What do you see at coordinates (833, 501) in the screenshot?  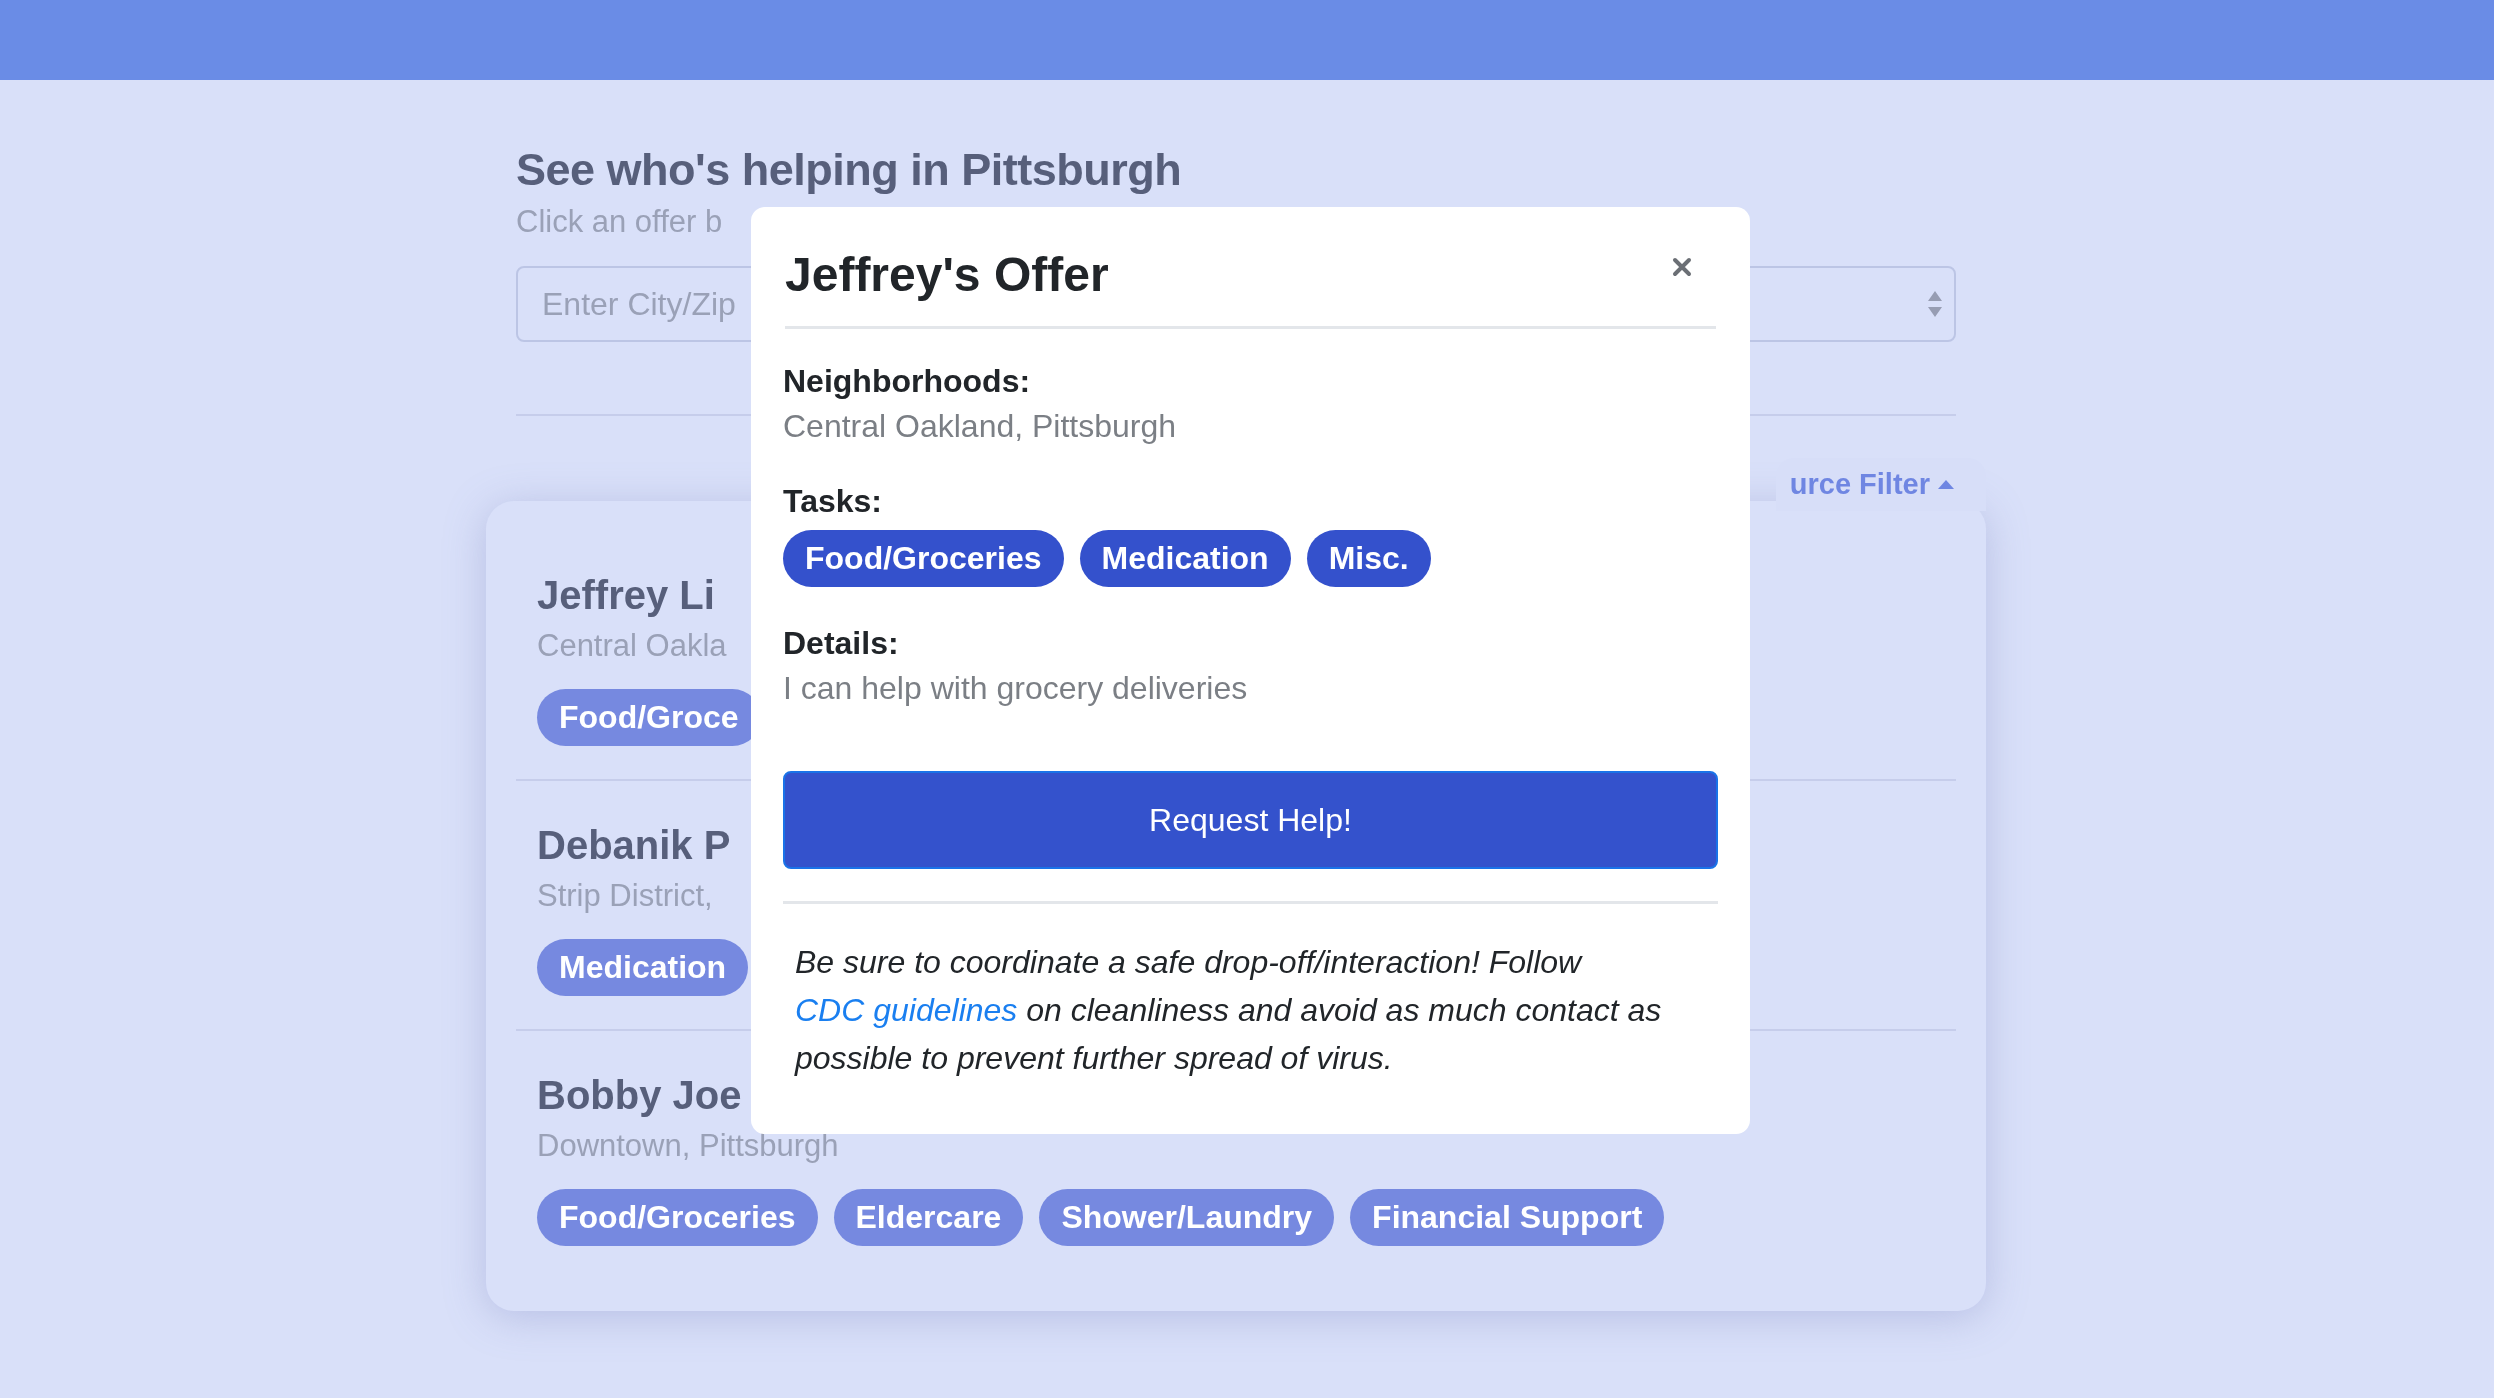 I see `field-label: Tasks:` at bounding box center [833, 501].